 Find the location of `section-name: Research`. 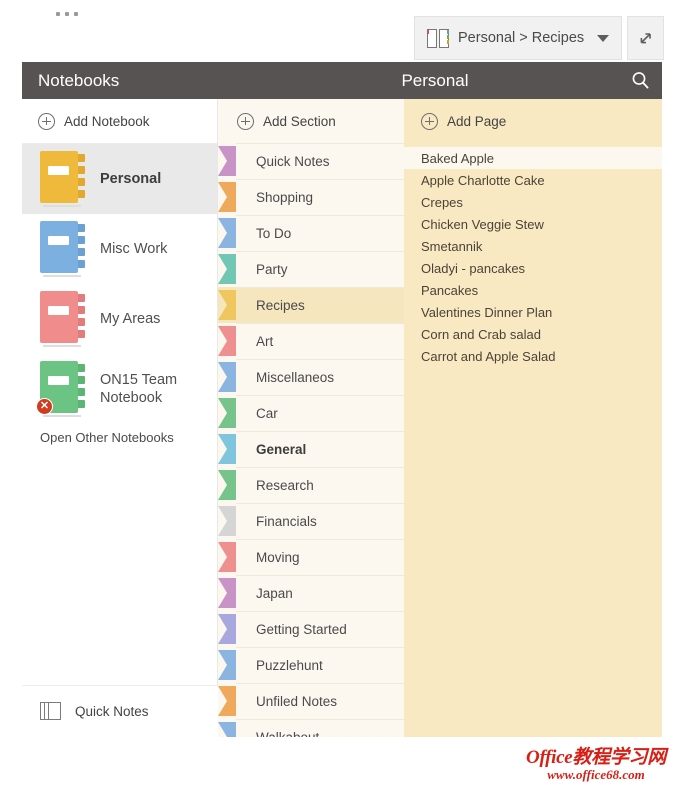

section-name: Research is located at coordinates (285, 485).